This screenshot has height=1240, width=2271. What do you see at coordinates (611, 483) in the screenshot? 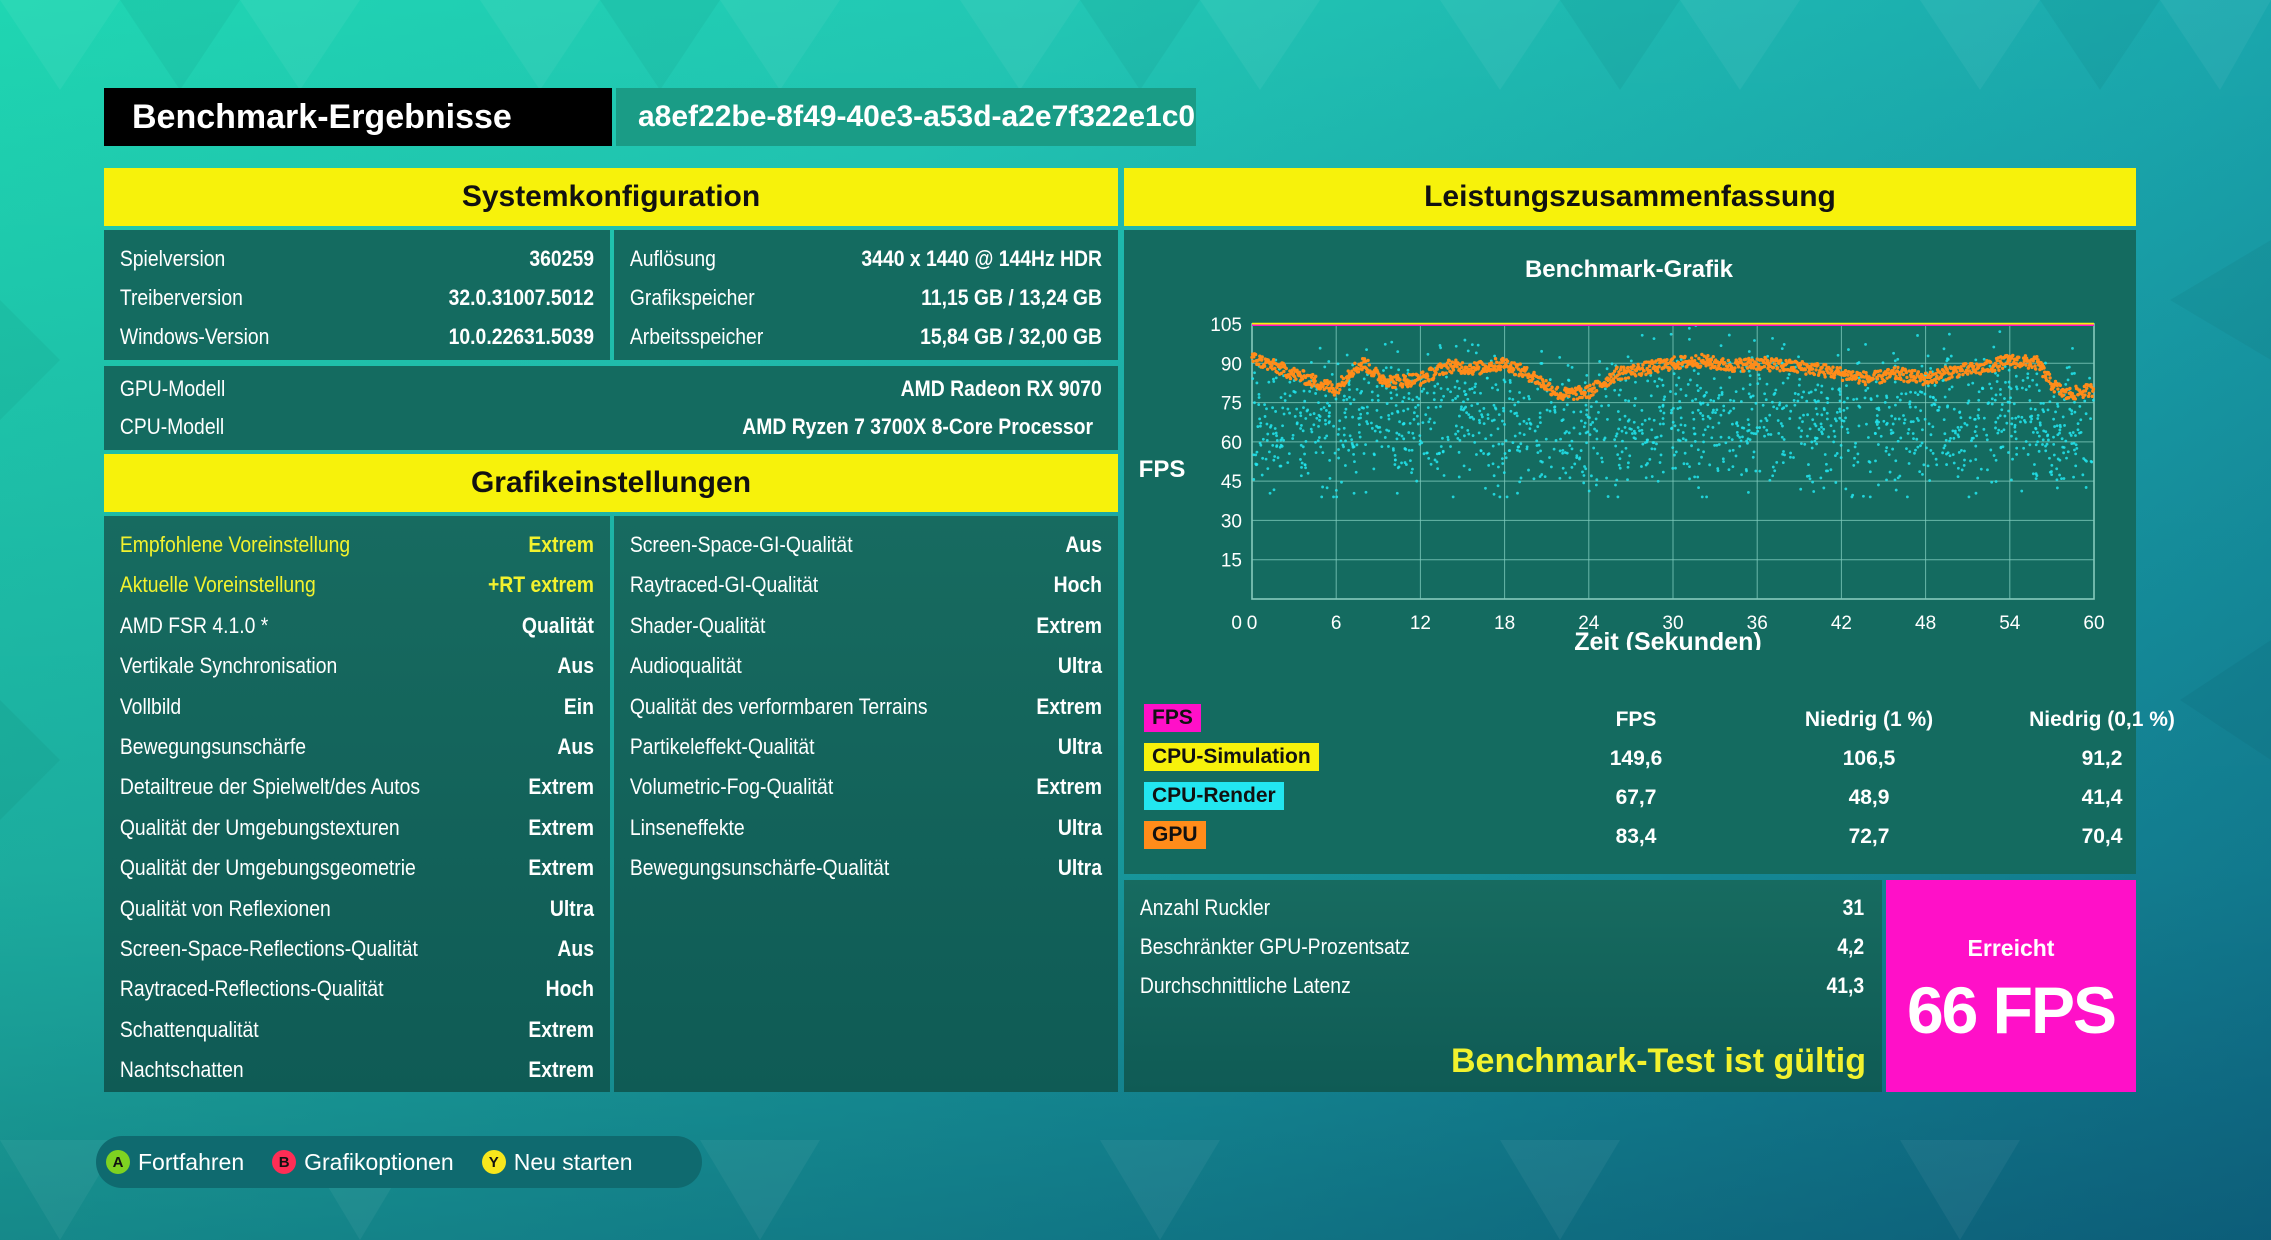
I see `graphics-settings-header: Grafikeinstellungen` at bounding box center [611, 483].